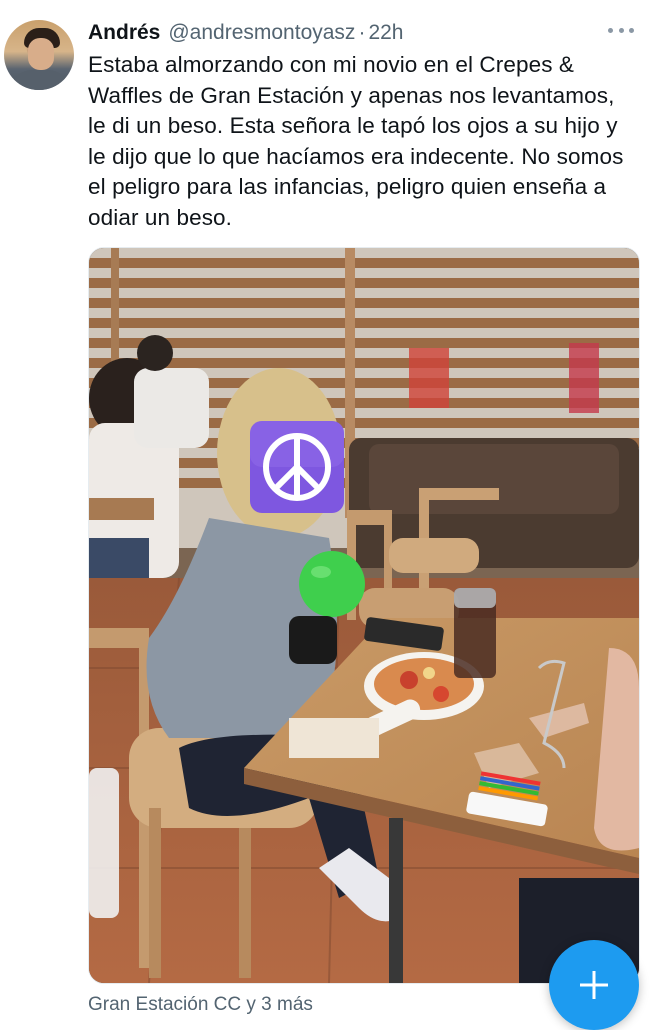  I want to click on avatar-face, so click(41, 54).